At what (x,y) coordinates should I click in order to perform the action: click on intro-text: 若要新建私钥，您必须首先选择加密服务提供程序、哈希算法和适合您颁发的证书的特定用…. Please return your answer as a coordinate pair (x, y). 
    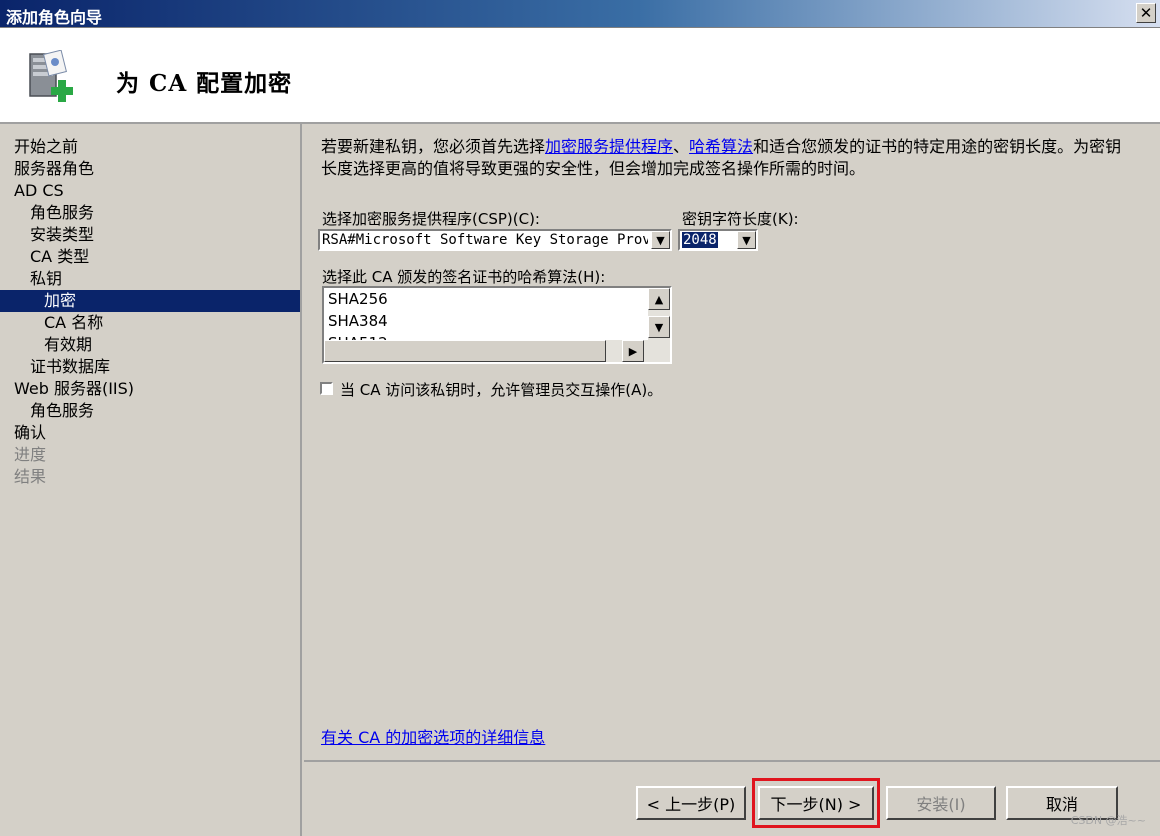
    Looking at the image, I should click on (726, 158).